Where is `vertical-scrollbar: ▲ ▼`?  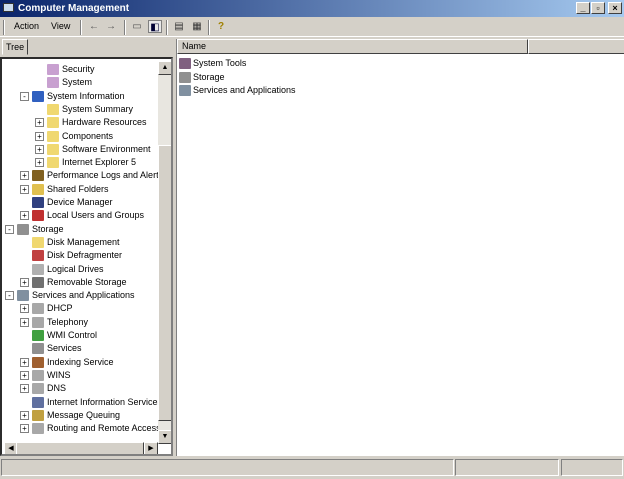 vertical-scrollbar: ▲ ▼ is located at coordinates (164, 252).